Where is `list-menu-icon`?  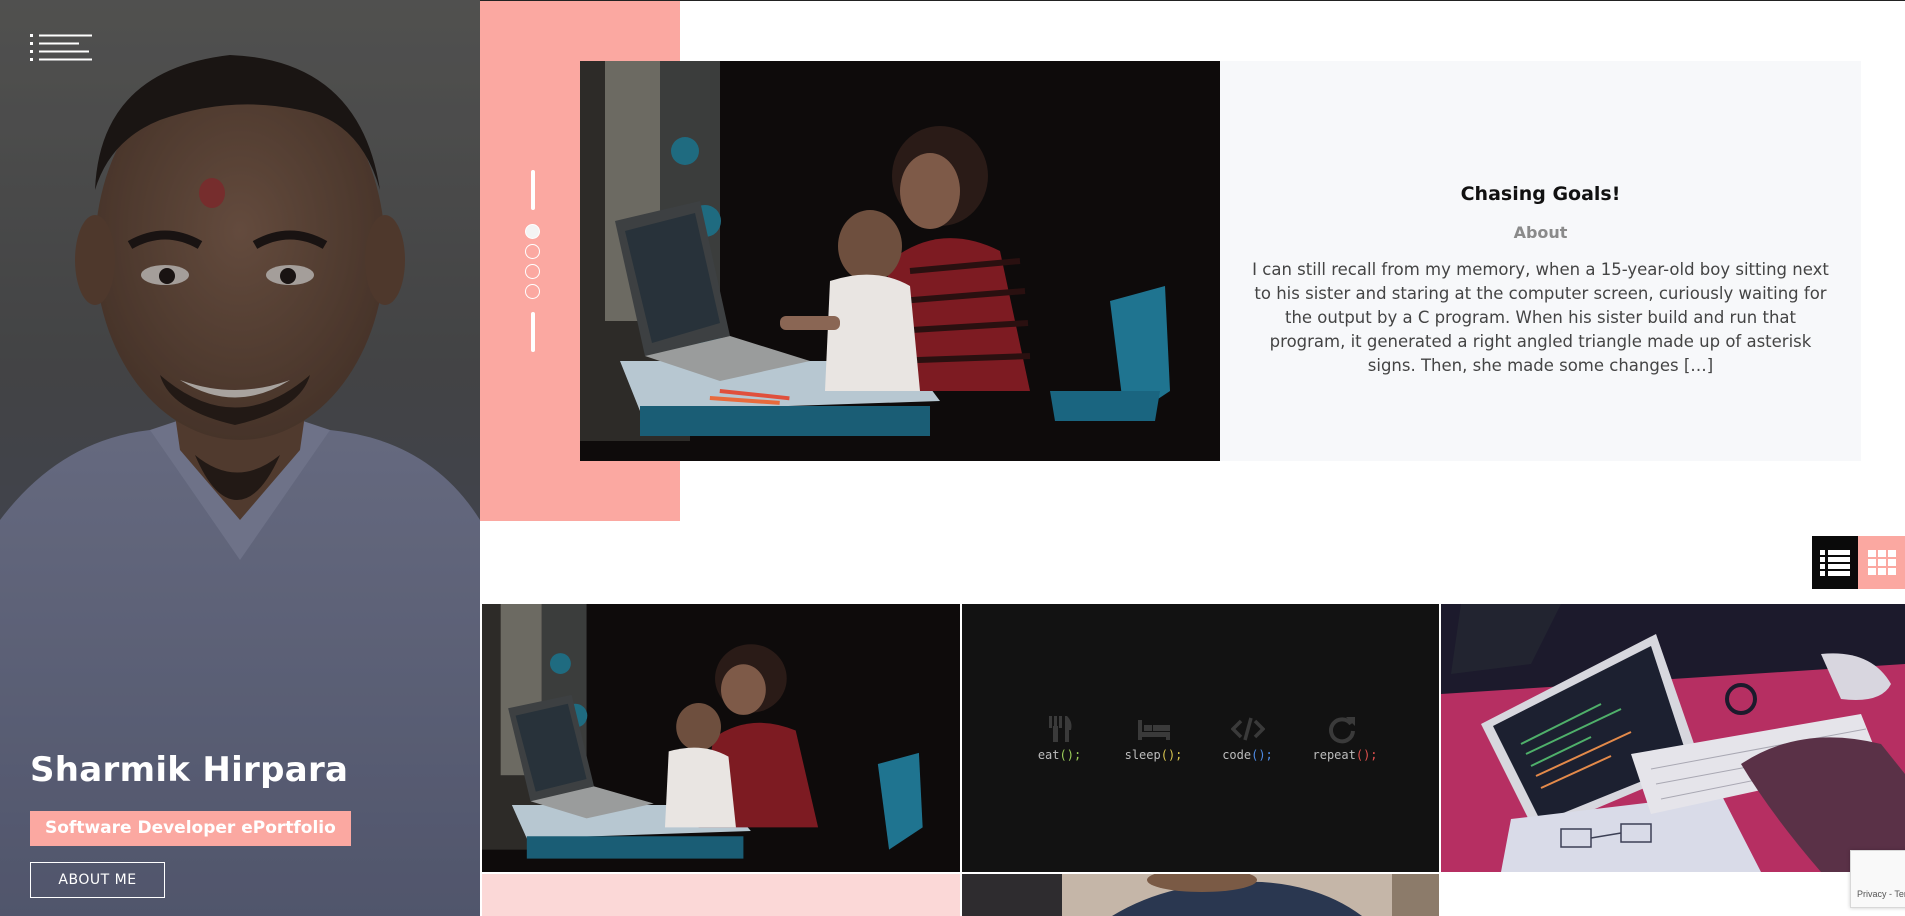
list-menu-icon is located at coordinates (61, 47).